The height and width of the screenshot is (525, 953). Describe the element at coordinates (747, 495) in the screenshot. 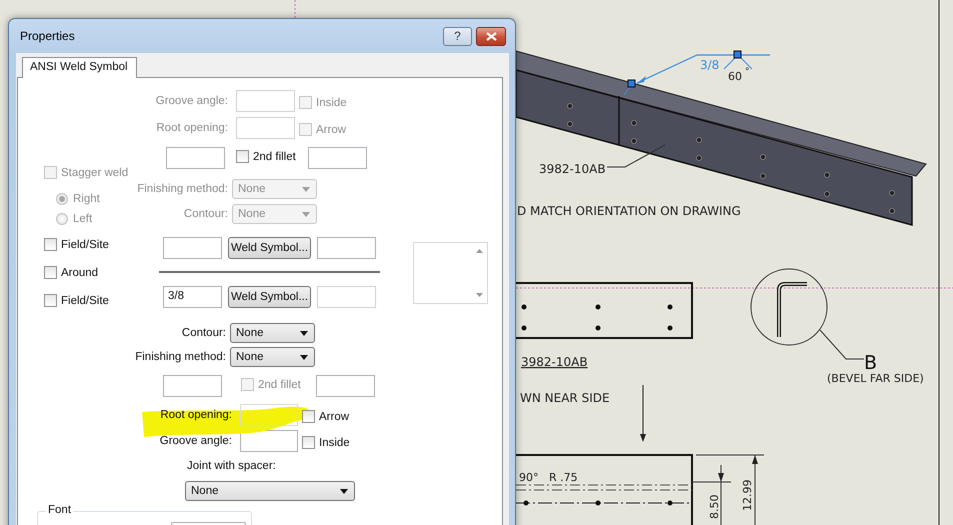

I see `dimension-text: 12.99` at that location.